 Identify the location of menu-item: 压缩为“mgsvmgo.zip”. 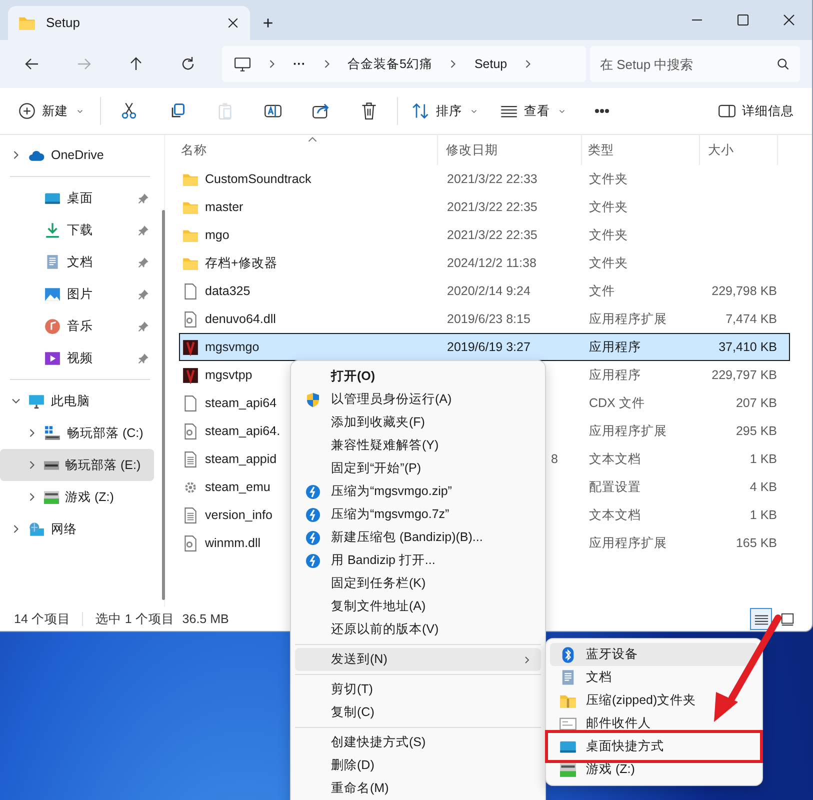
(418, 491).